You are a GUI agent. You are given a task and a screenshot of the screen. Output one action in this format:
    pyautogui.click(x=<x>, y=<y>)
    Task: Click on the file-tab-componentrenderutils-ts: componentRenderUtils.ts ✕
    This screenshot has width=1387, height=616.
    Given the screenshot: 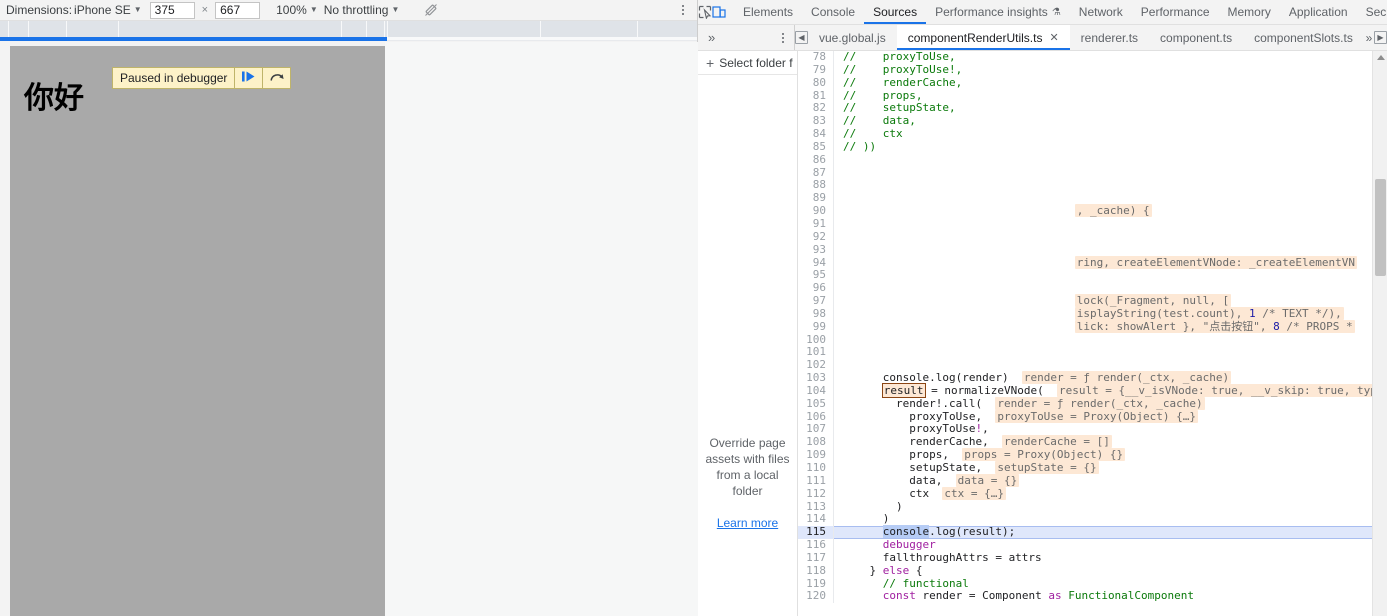 What is the action you would take?
    pyautogui.click(x=983, y=37)
    